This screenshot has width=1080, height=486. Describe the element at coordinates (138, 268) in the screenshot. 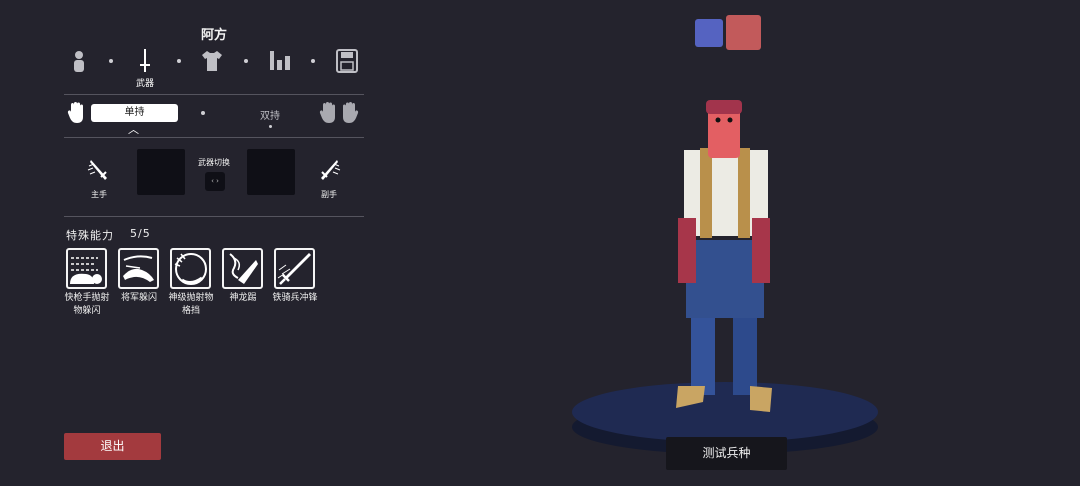

I see `general-dodge-icon` at that location.